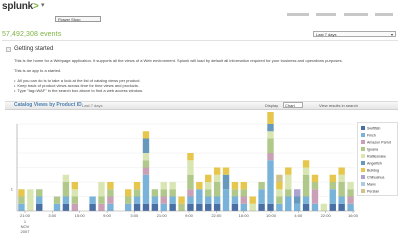 The height and width of the screenshot is (249, 400). Describe the element at coordinates (78, 19) in the screenshot. I see `app-selector: Flower Shop` at that location.